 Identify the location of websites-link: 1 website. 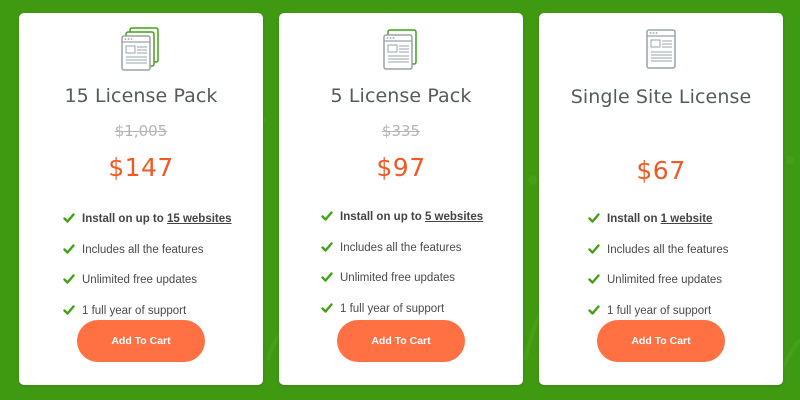
(687, 219).